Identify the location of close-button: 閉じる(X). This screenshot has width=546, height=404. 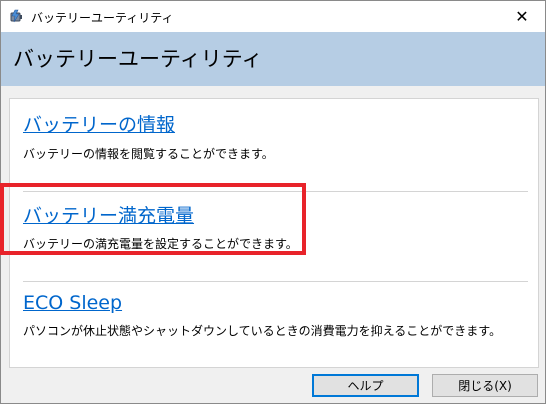
(485, 385).